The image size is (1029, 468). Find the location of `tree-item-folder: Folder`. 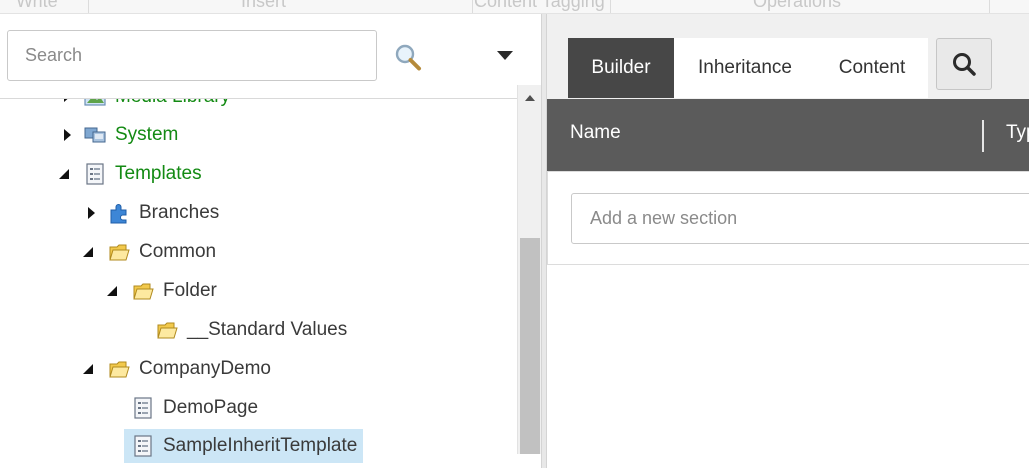

tree-item-folder: Folder is located at coordinates (174, 291).